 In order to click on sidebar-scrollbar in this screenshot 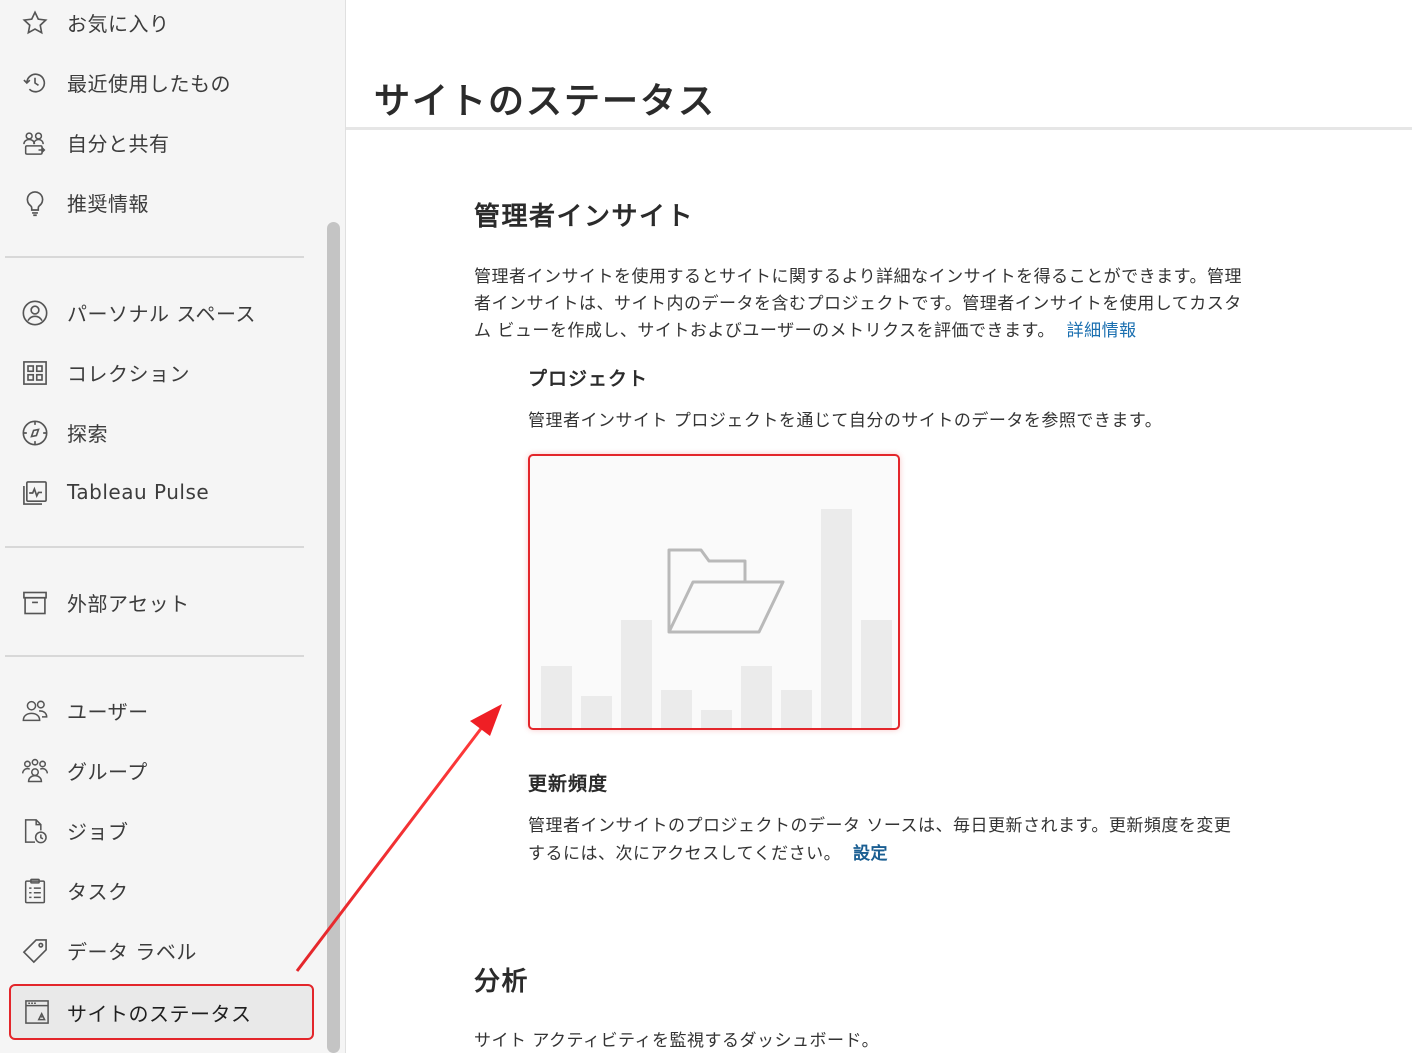, I will do `click(333, 637)`.